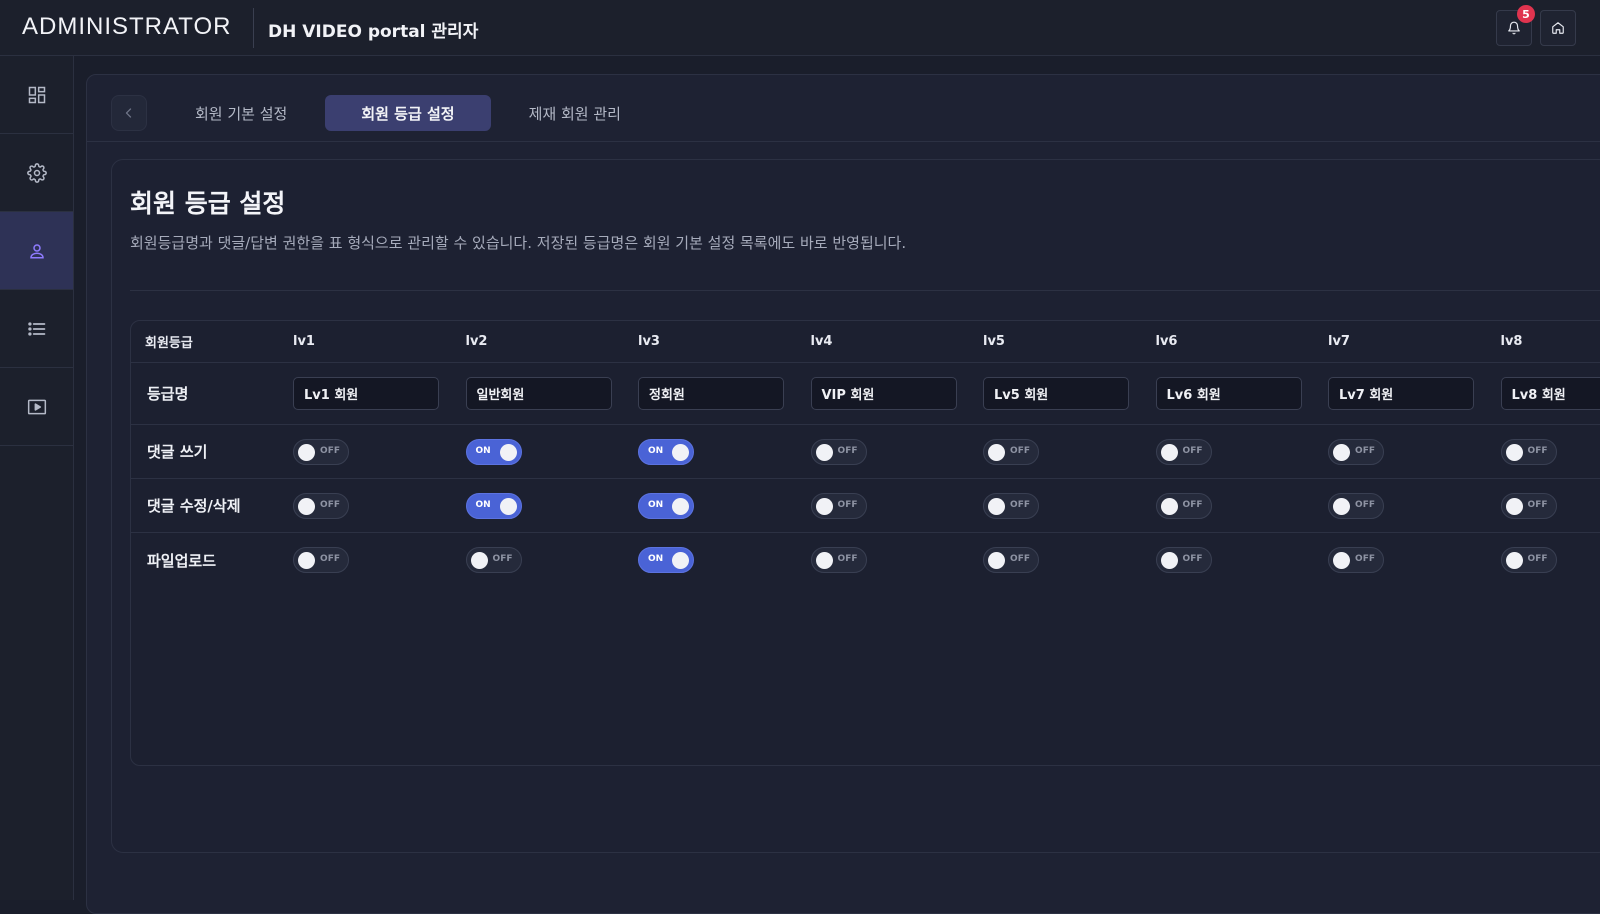  I want to click on grade-name-input: Lv6 회원, so click(1229, 393).